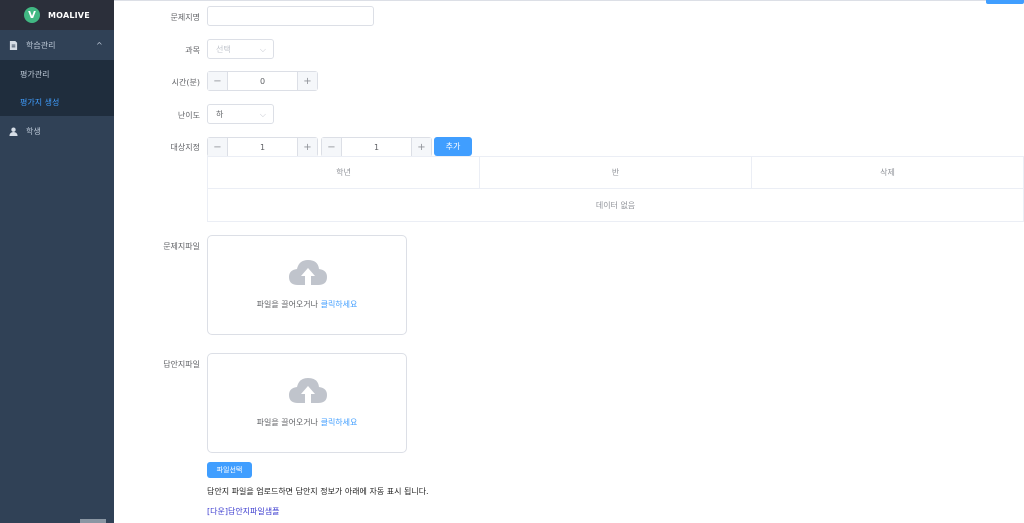 This screenshot has height=523, width=1024. I want to click on time-stepper: − 0 +, so click(262, 81).